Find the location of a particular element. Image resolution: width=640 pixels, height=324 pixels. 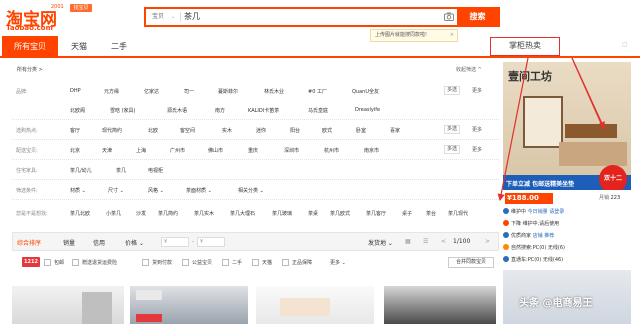

ship-option: 上海 is located at coordinates (141, 150).